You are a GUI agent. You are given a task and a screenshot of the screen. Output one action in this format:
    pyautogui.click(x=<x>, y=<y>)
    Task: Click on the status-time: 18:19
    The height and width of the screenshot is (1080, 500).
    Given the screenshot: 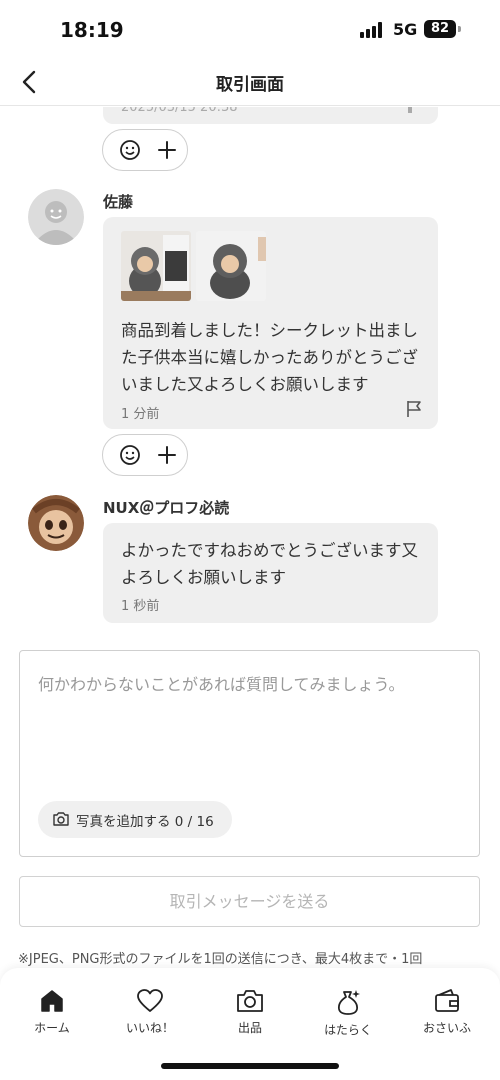 What is the action you would take?
    pyautogui.click(x=92, y=30)
    